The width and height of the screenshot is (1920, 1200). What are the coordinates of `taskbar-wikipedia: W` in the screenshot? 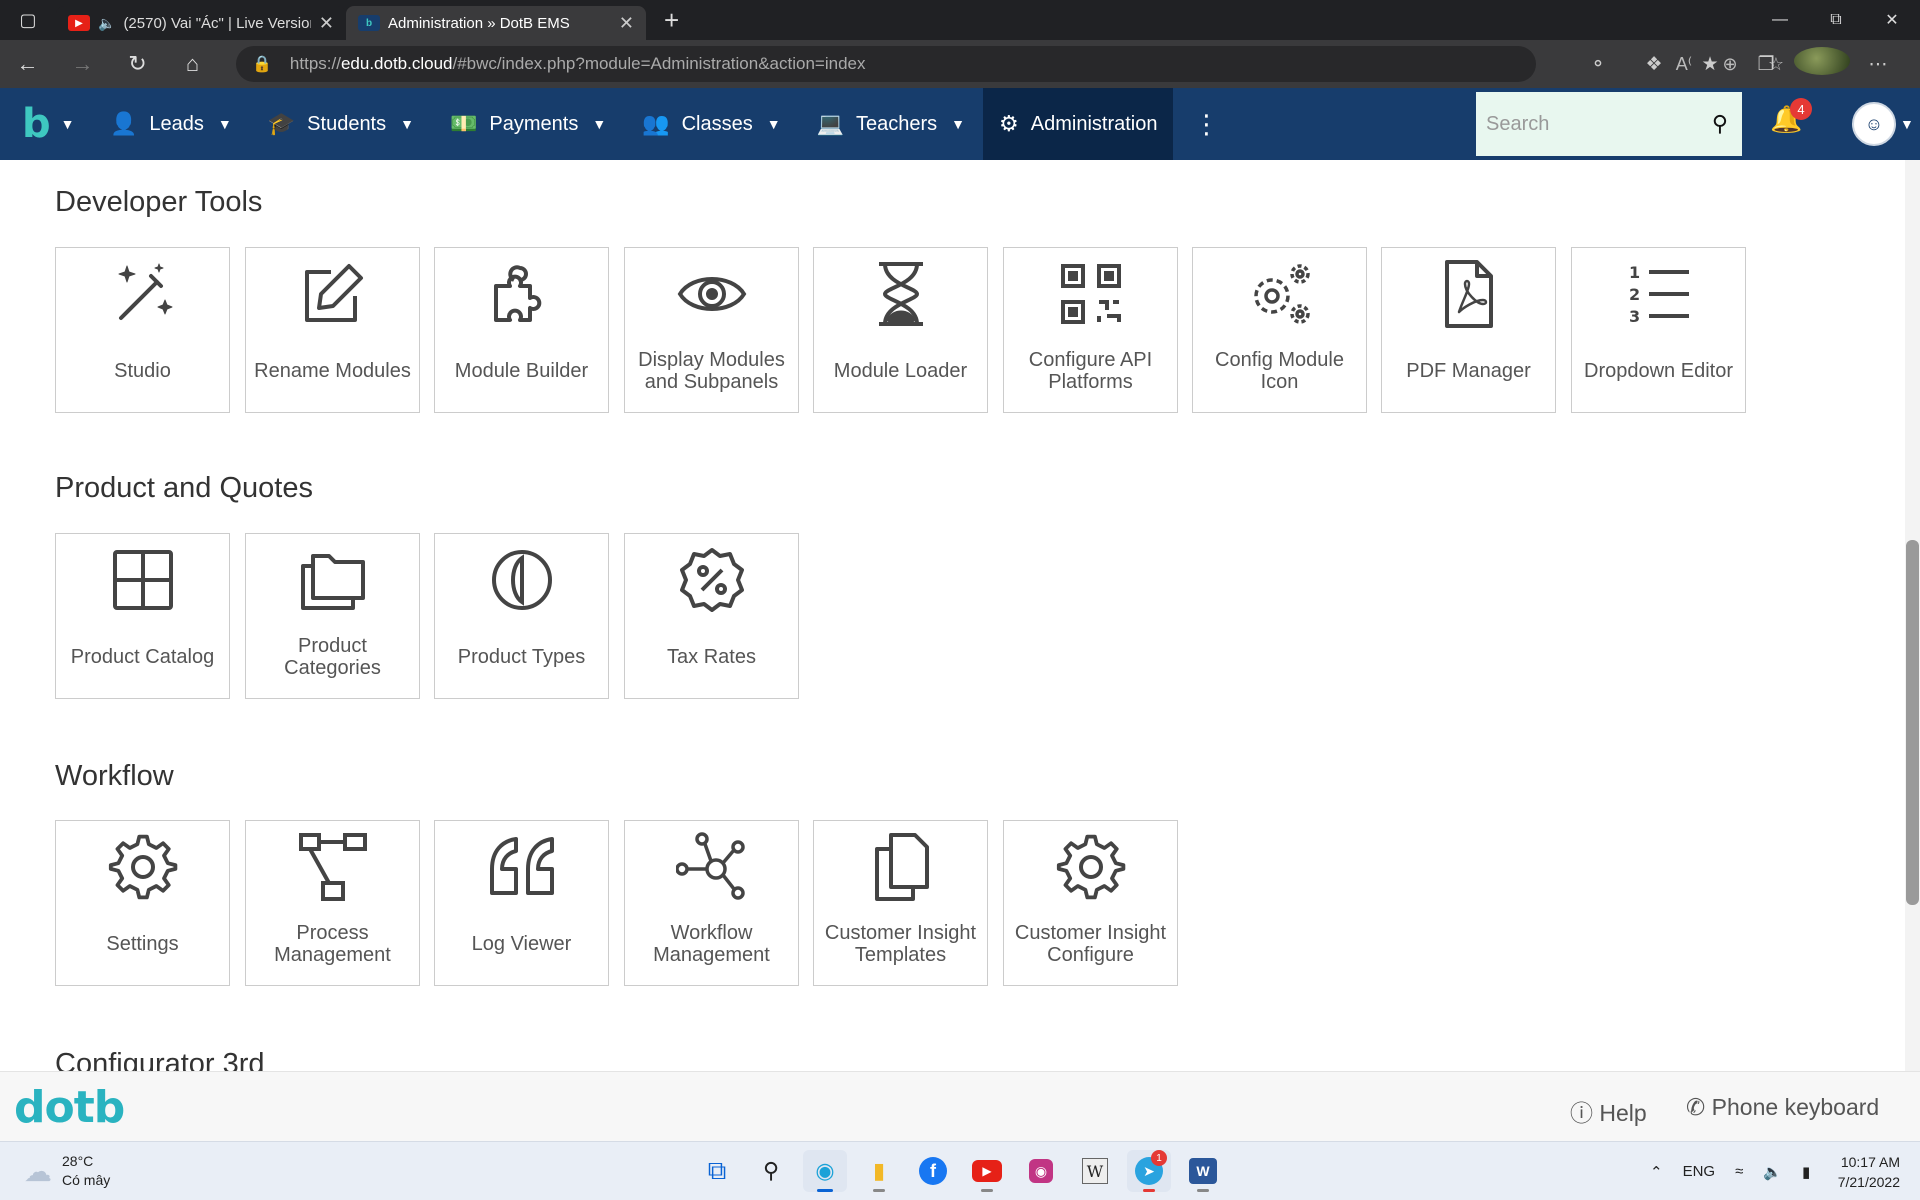 It's located at (1095, 1171).